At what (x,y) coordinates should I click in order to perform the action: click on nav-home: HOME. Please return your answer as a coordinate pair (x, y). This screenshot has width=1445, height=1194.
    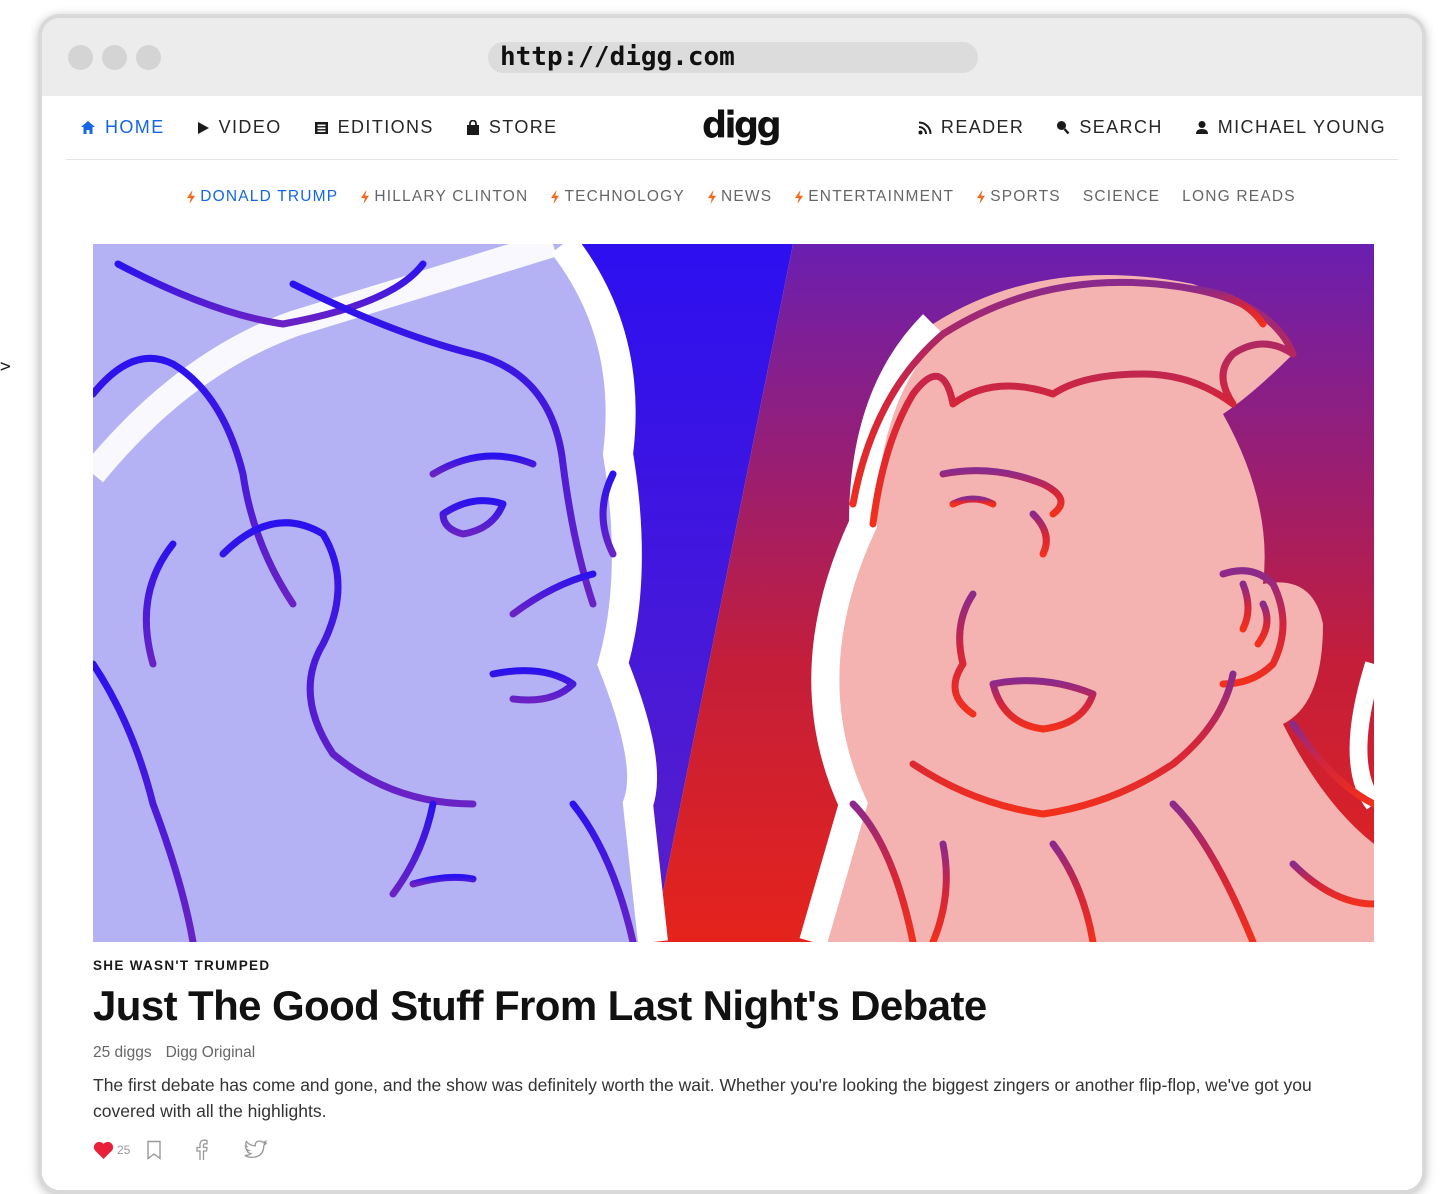
    Looking at the image, I should click on (122, 127).